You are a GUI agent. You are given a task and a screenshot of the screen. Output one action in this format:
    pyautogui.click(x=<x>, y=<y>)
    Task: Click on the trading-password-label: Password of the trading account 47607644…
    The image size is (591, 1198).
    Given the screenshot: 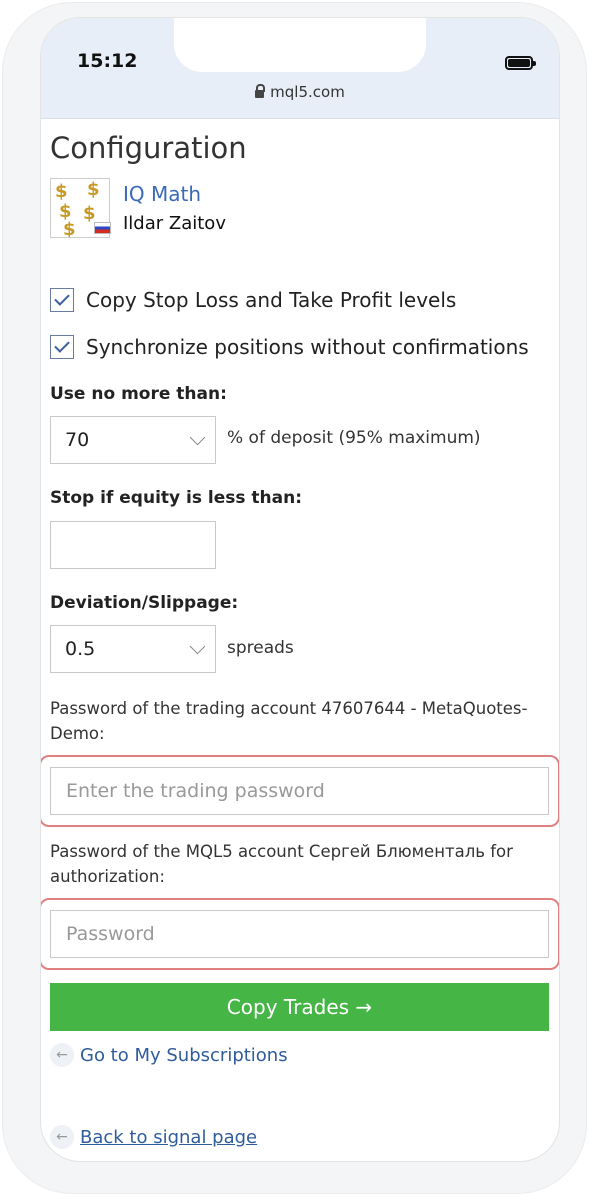 What is the action you would take?
    pyautogui.click(x=289, y=721)
    